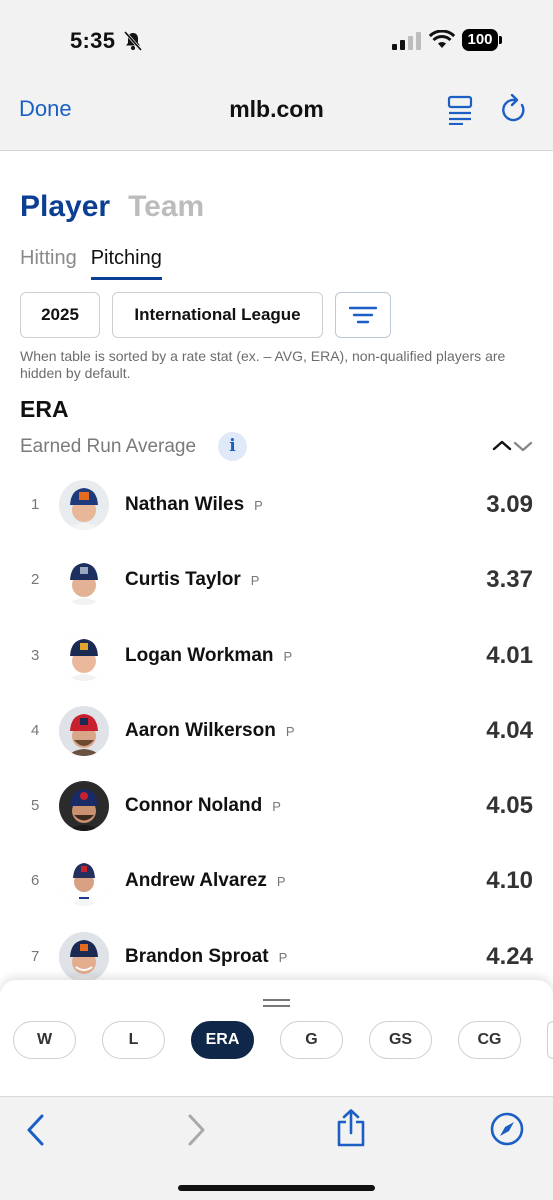 The width and height of the screenshot is (553, 1200). What do you see at coordinates (35, 880) in the screenshot?
I see `row-rank: 6` at bounding box center [35, 880].